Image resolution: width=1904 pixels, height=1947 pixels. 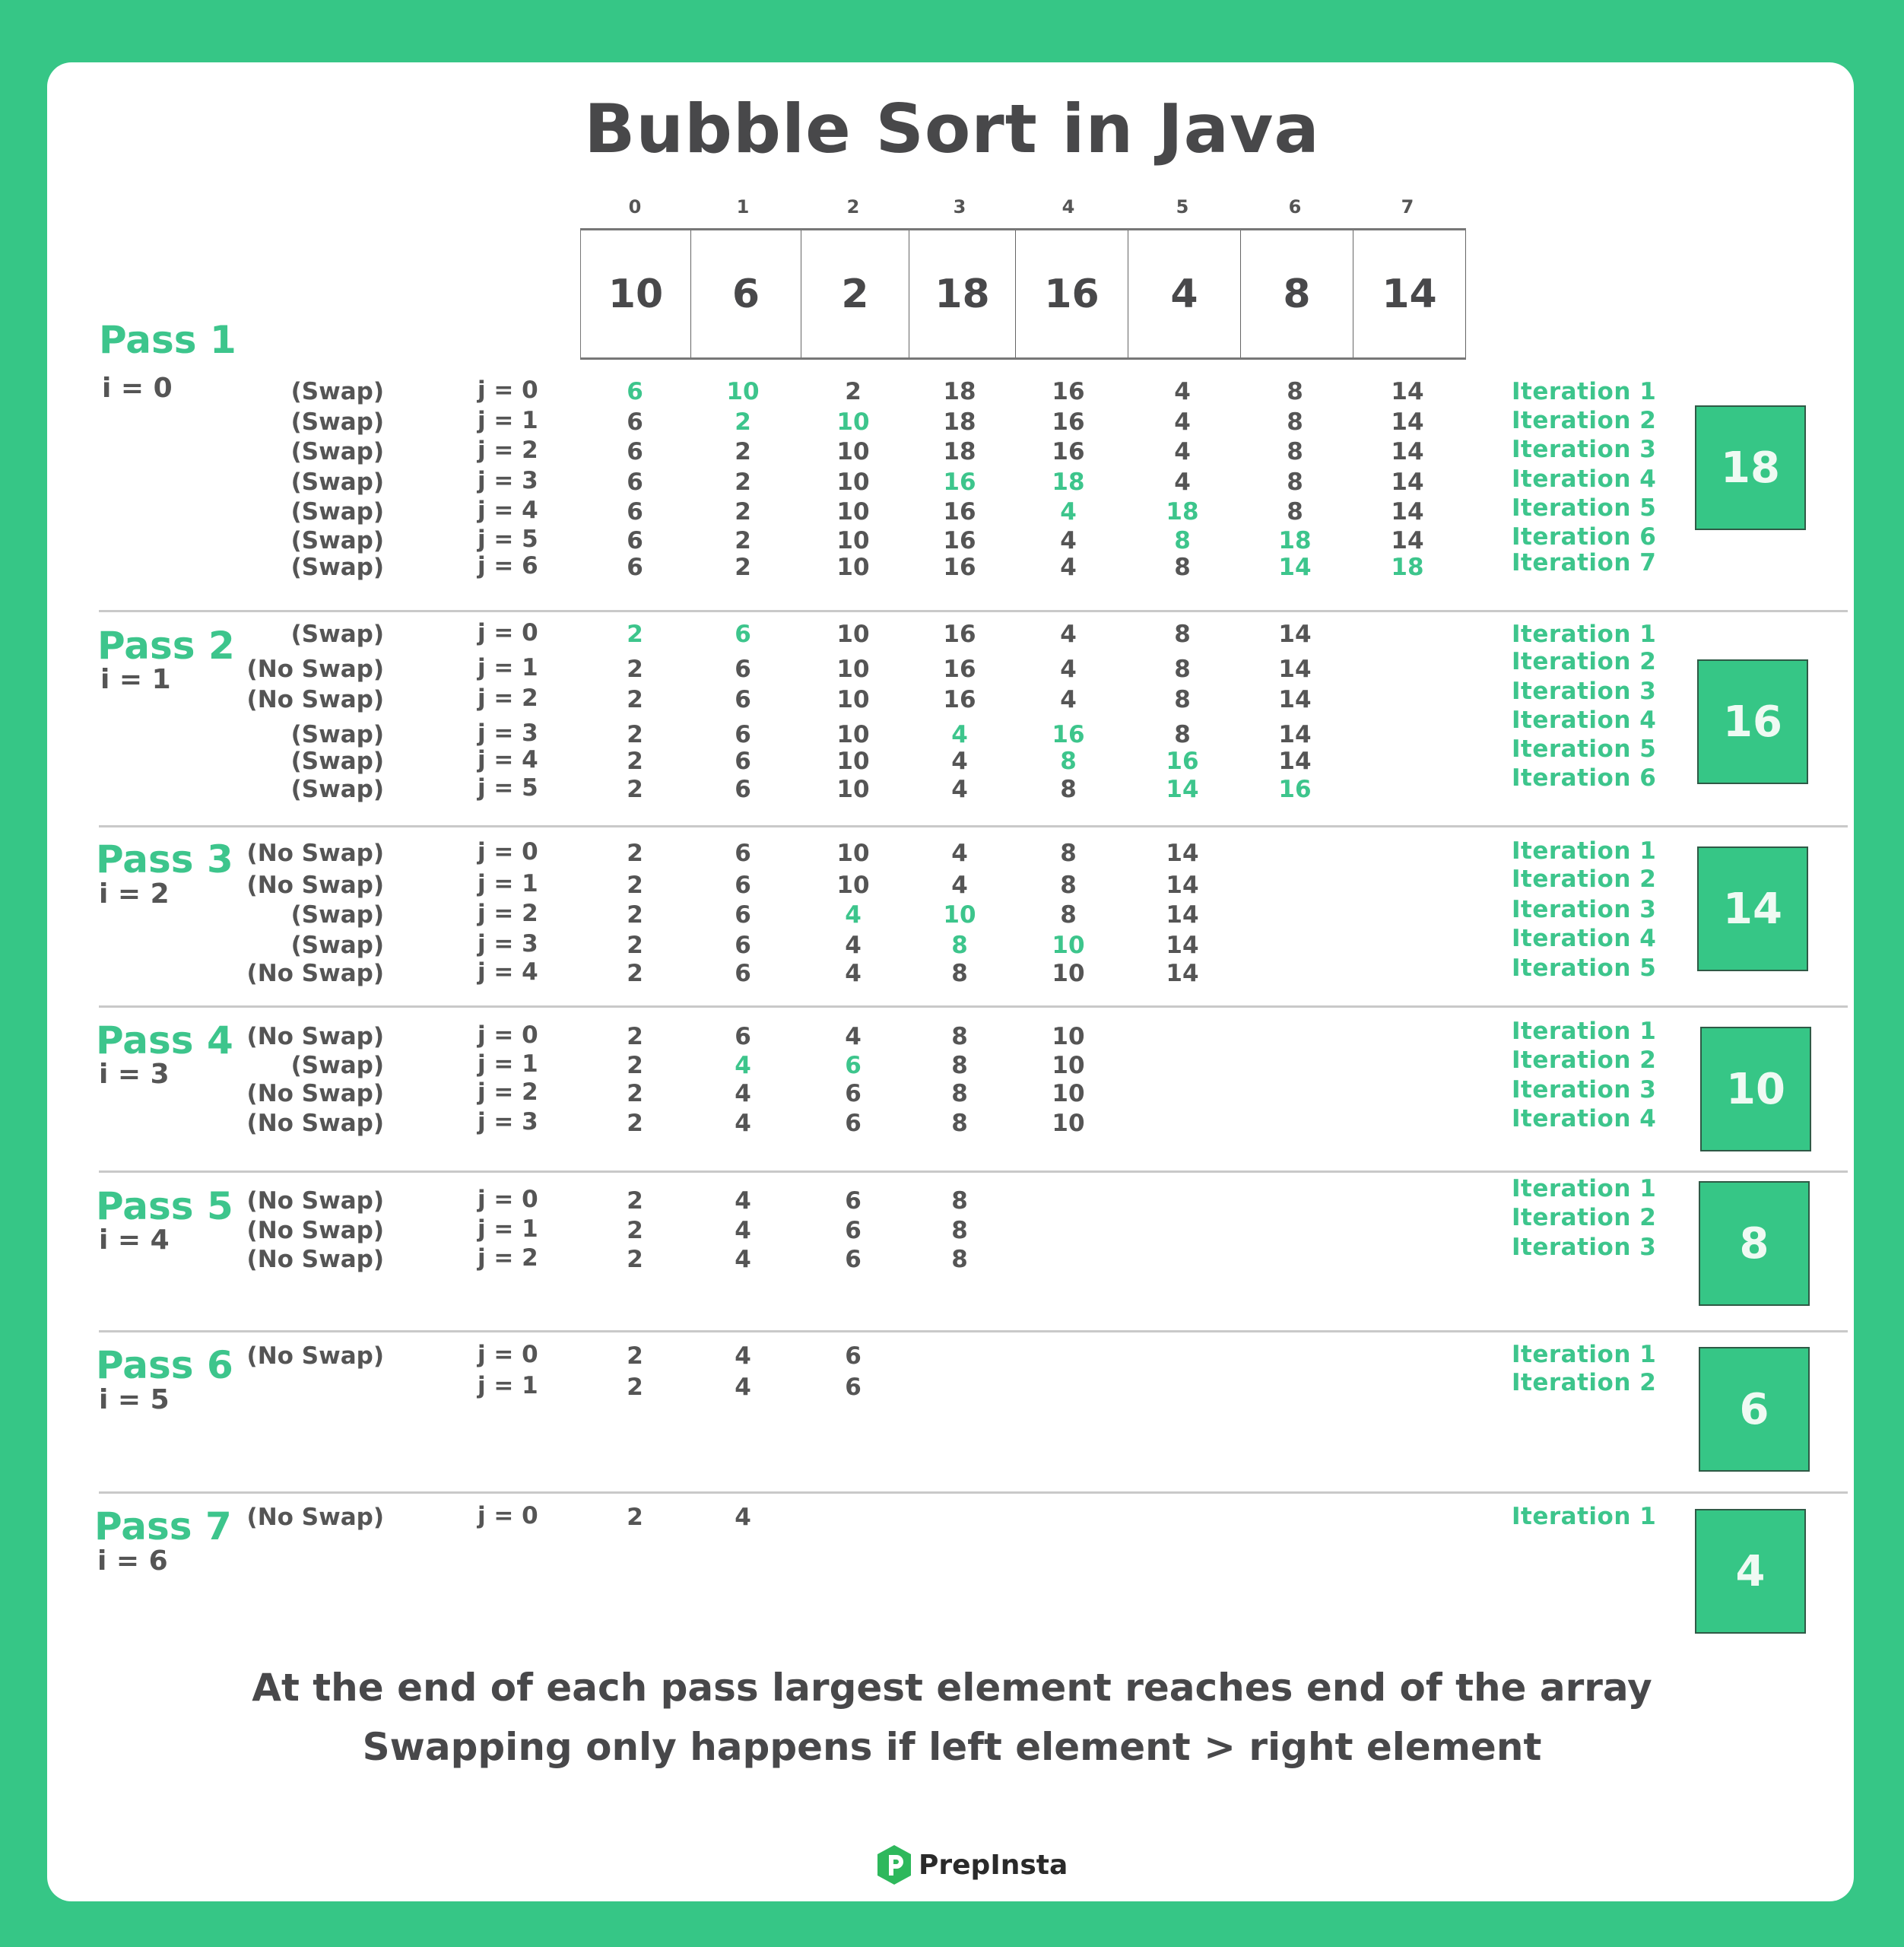 I want to click on array-value: 18, so click(x=959, y=422).